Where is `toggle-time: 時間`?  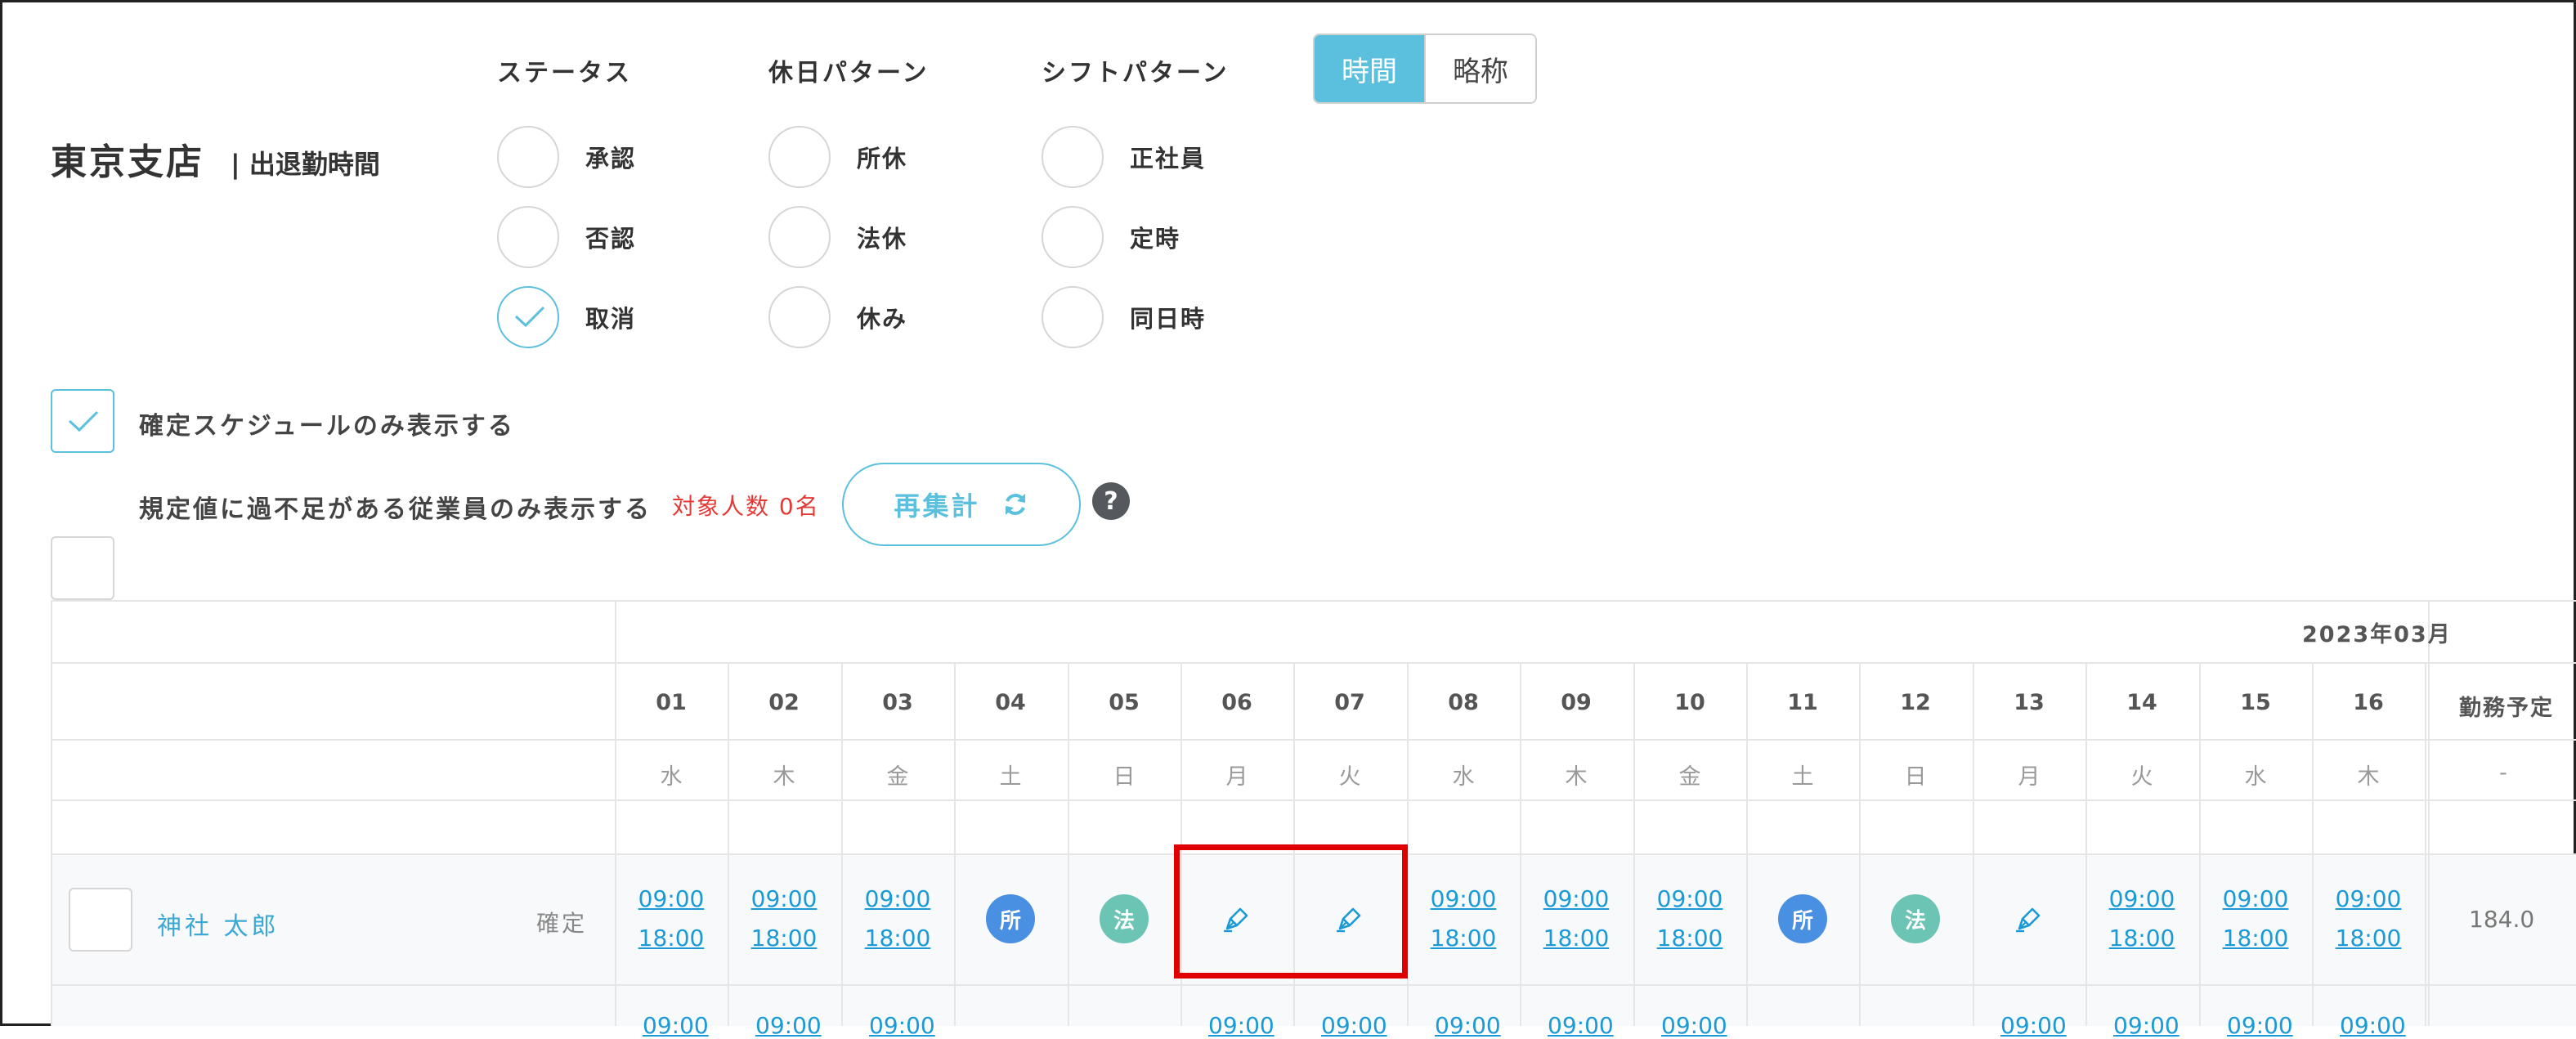 toggle-time: 時間 is located at coordinates (1370, 69).